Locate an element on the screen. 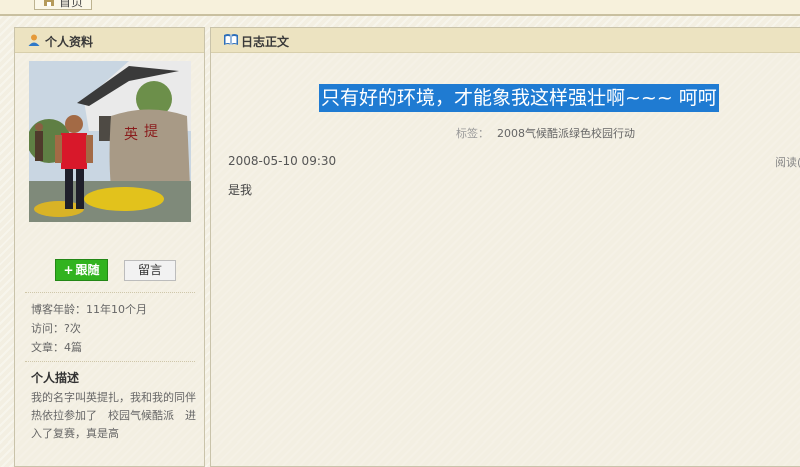 This screenshot has height=467, width=800. top-nav: 首页 is located at coordinates (400, 8).